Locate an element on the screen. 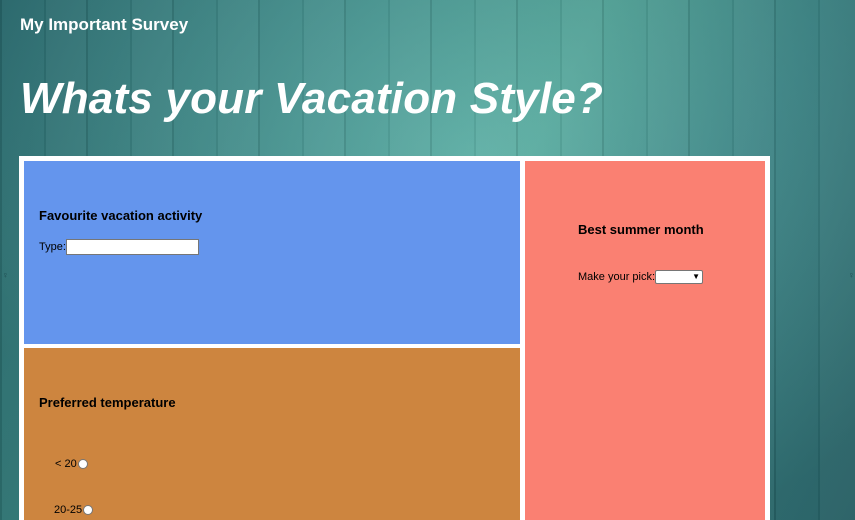  temperature-option-row: 20-25 is located at coordinates (74, 510).